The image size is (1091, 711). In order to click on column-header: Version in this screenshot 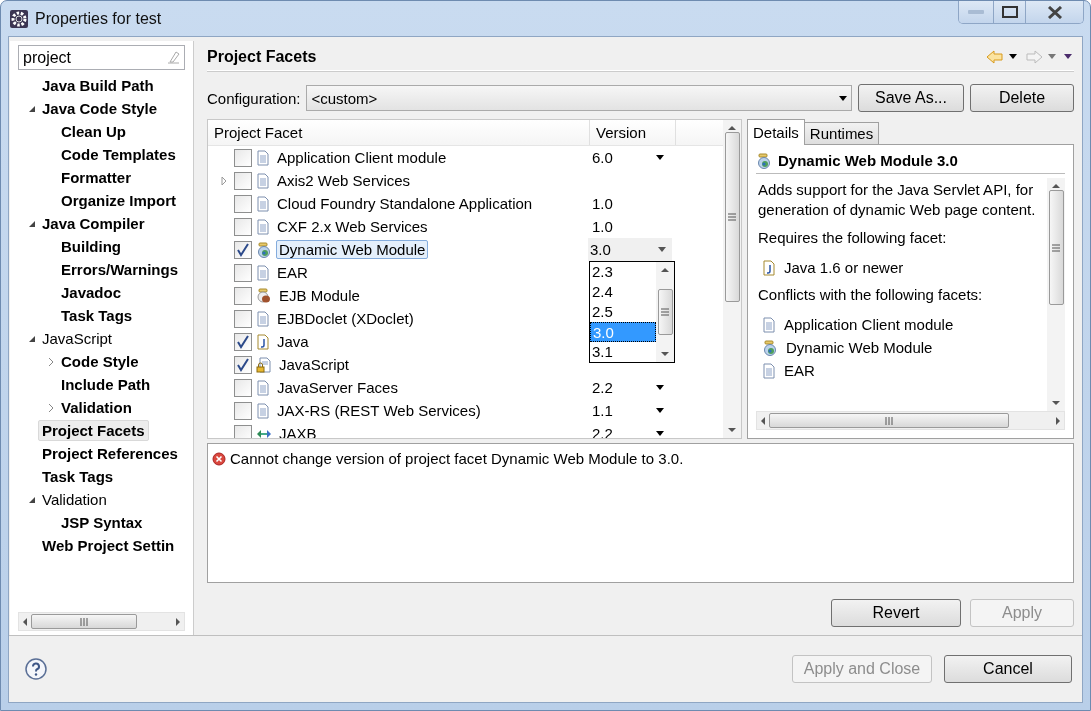, I will do `click(633, 132)`.